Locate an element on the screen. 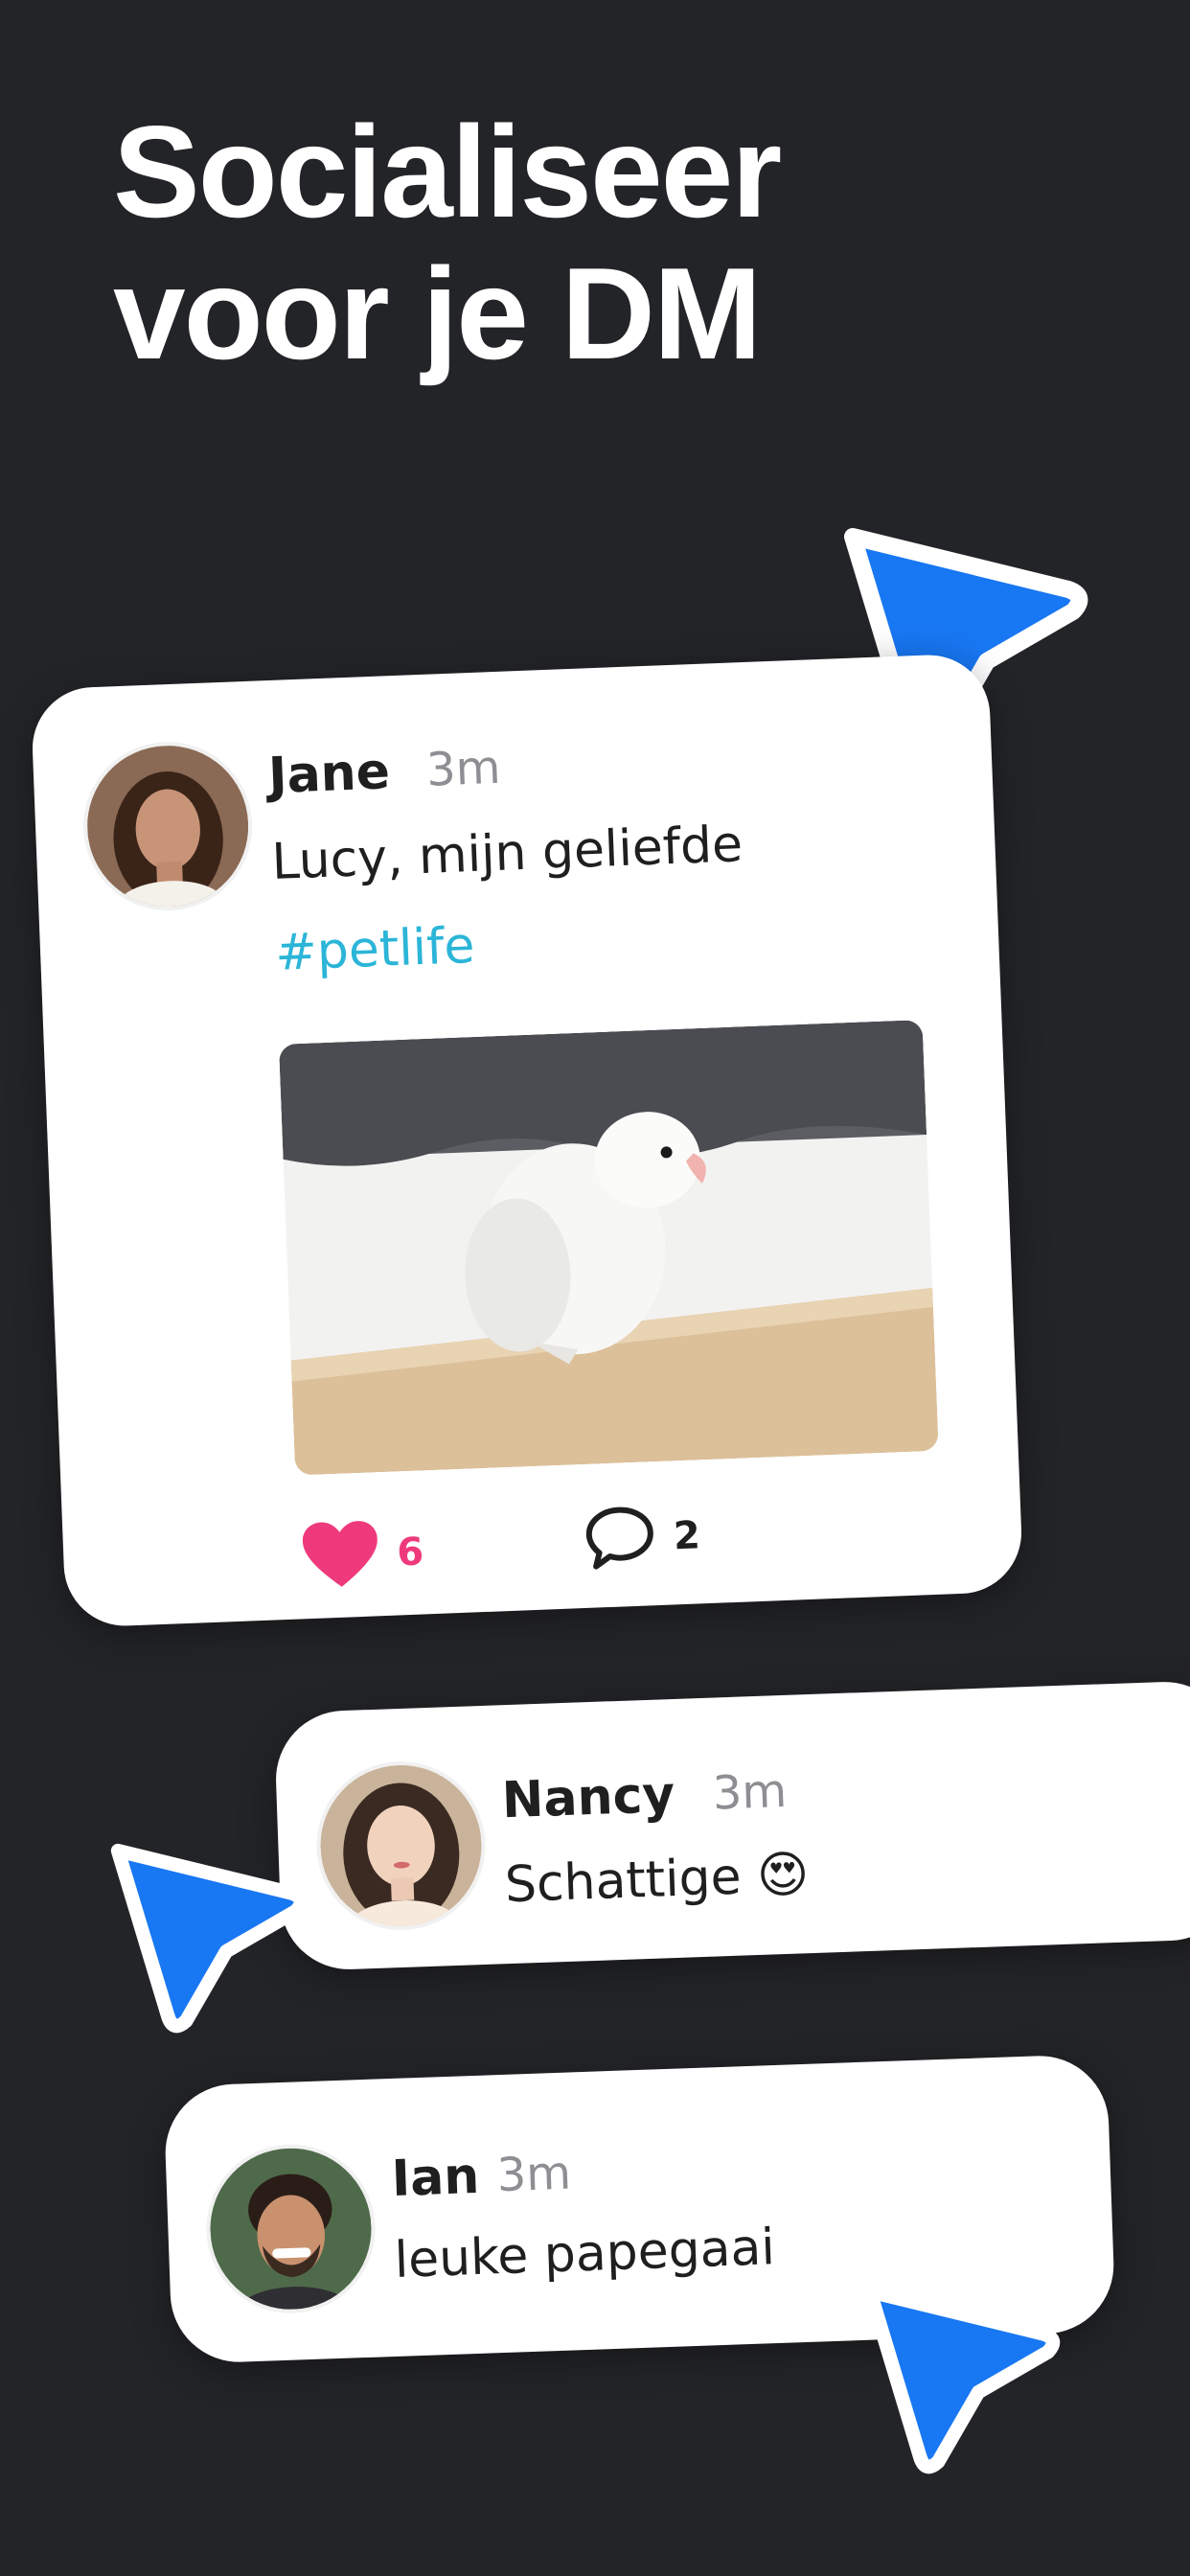 The width and height of the screenshot is (1190, 2576). headline-line-1: Socialiseer is located at coordinates (448, 171).